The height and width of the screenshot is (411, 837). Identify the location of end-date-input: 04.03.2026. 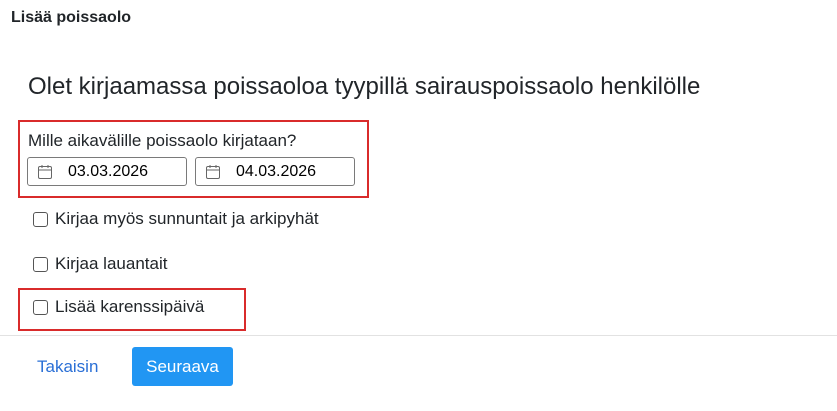
(275, 171).